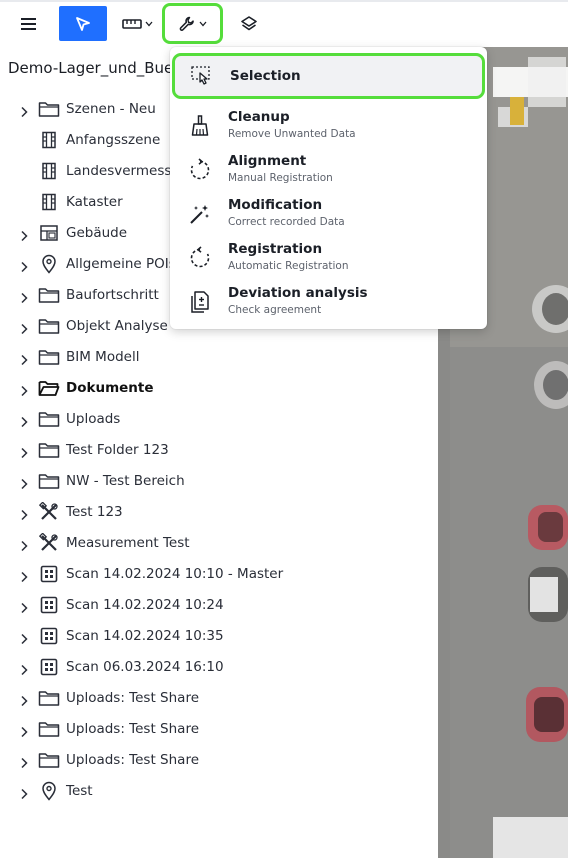 The image size is (568, 858). I want to click on tools-menu-button, so click(192, 23).